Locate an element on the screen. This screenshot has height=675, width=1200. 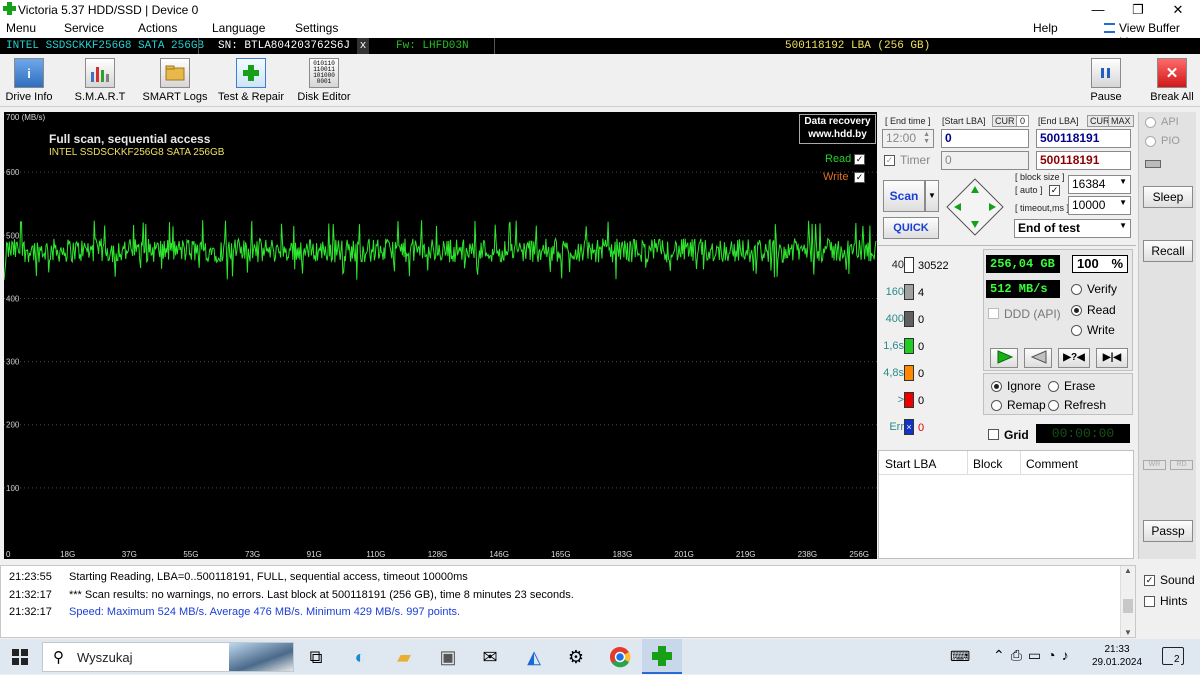
plus-icon is located at coordinates (251, 73).